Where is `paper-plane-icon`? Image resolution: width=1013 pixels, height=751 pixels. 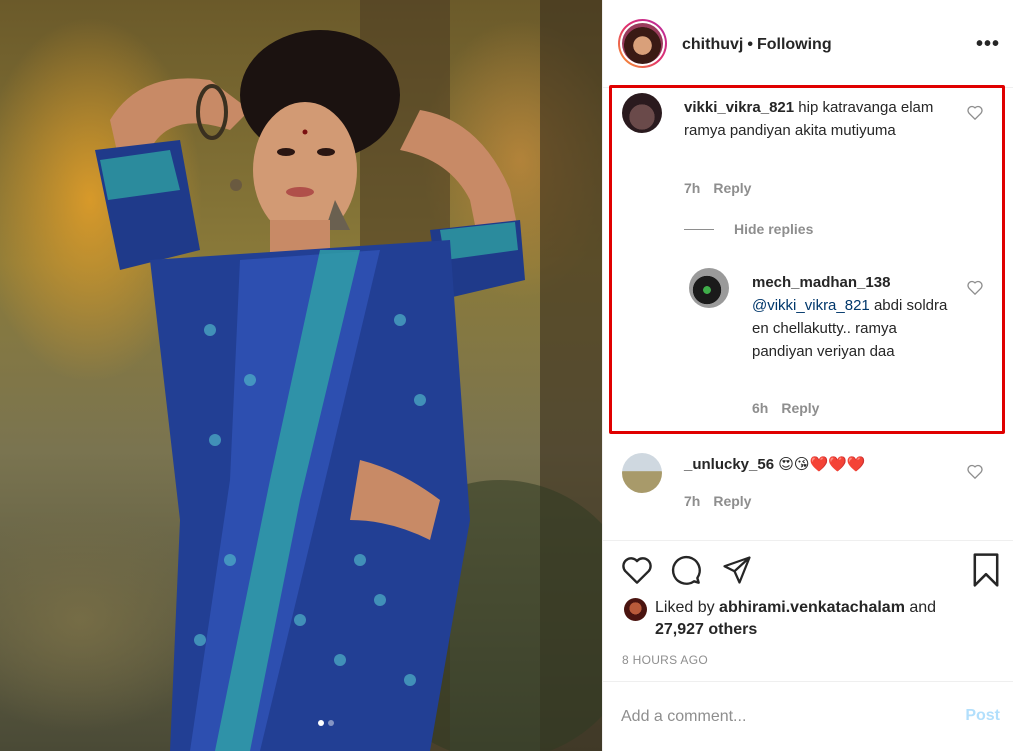 paper-plane-icon is located at coordinates (737, 570).